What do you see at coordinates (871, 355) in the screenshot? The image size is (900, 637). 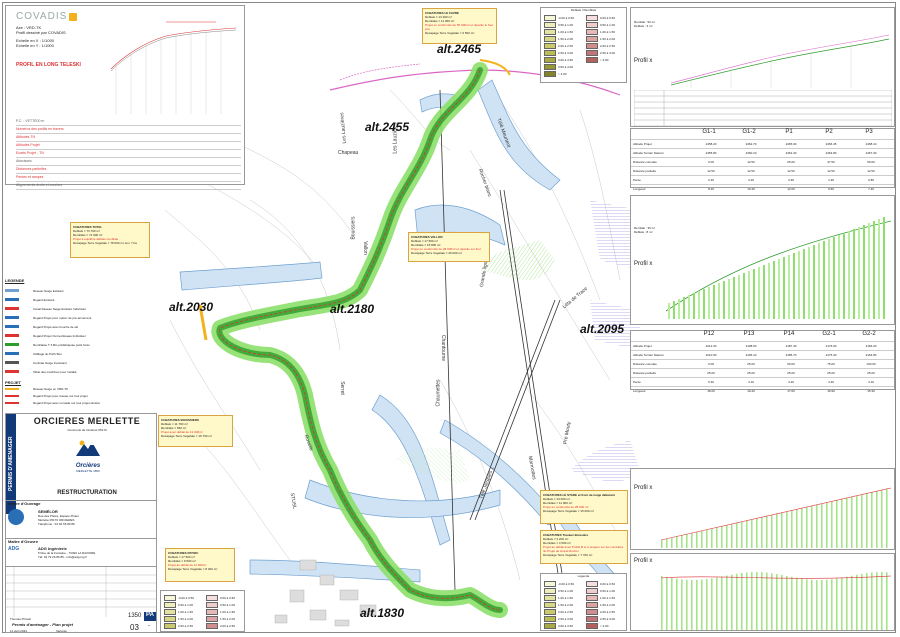 I see `cell-value: 2164.80` at bounding box center [871, 355].